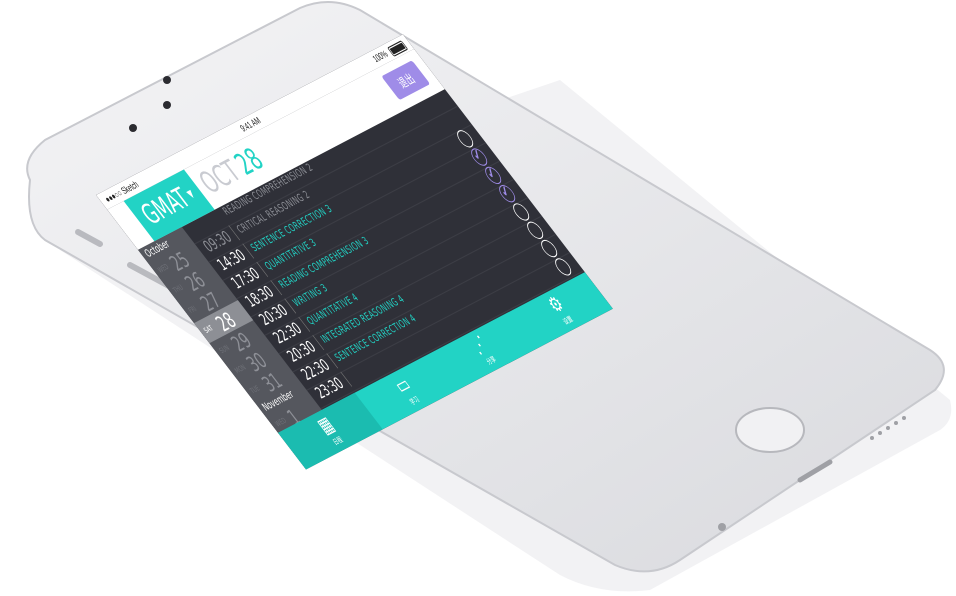  I want to click on date-weekday: MON, so click(240, 369).